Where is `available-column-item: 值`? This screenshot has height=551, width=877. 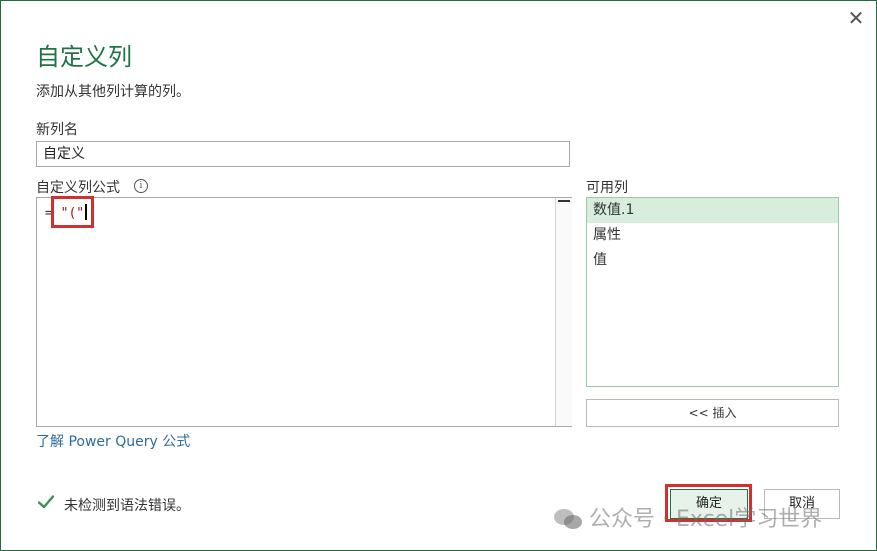
available-column-item: 值 is located at coordinates (712, 260).